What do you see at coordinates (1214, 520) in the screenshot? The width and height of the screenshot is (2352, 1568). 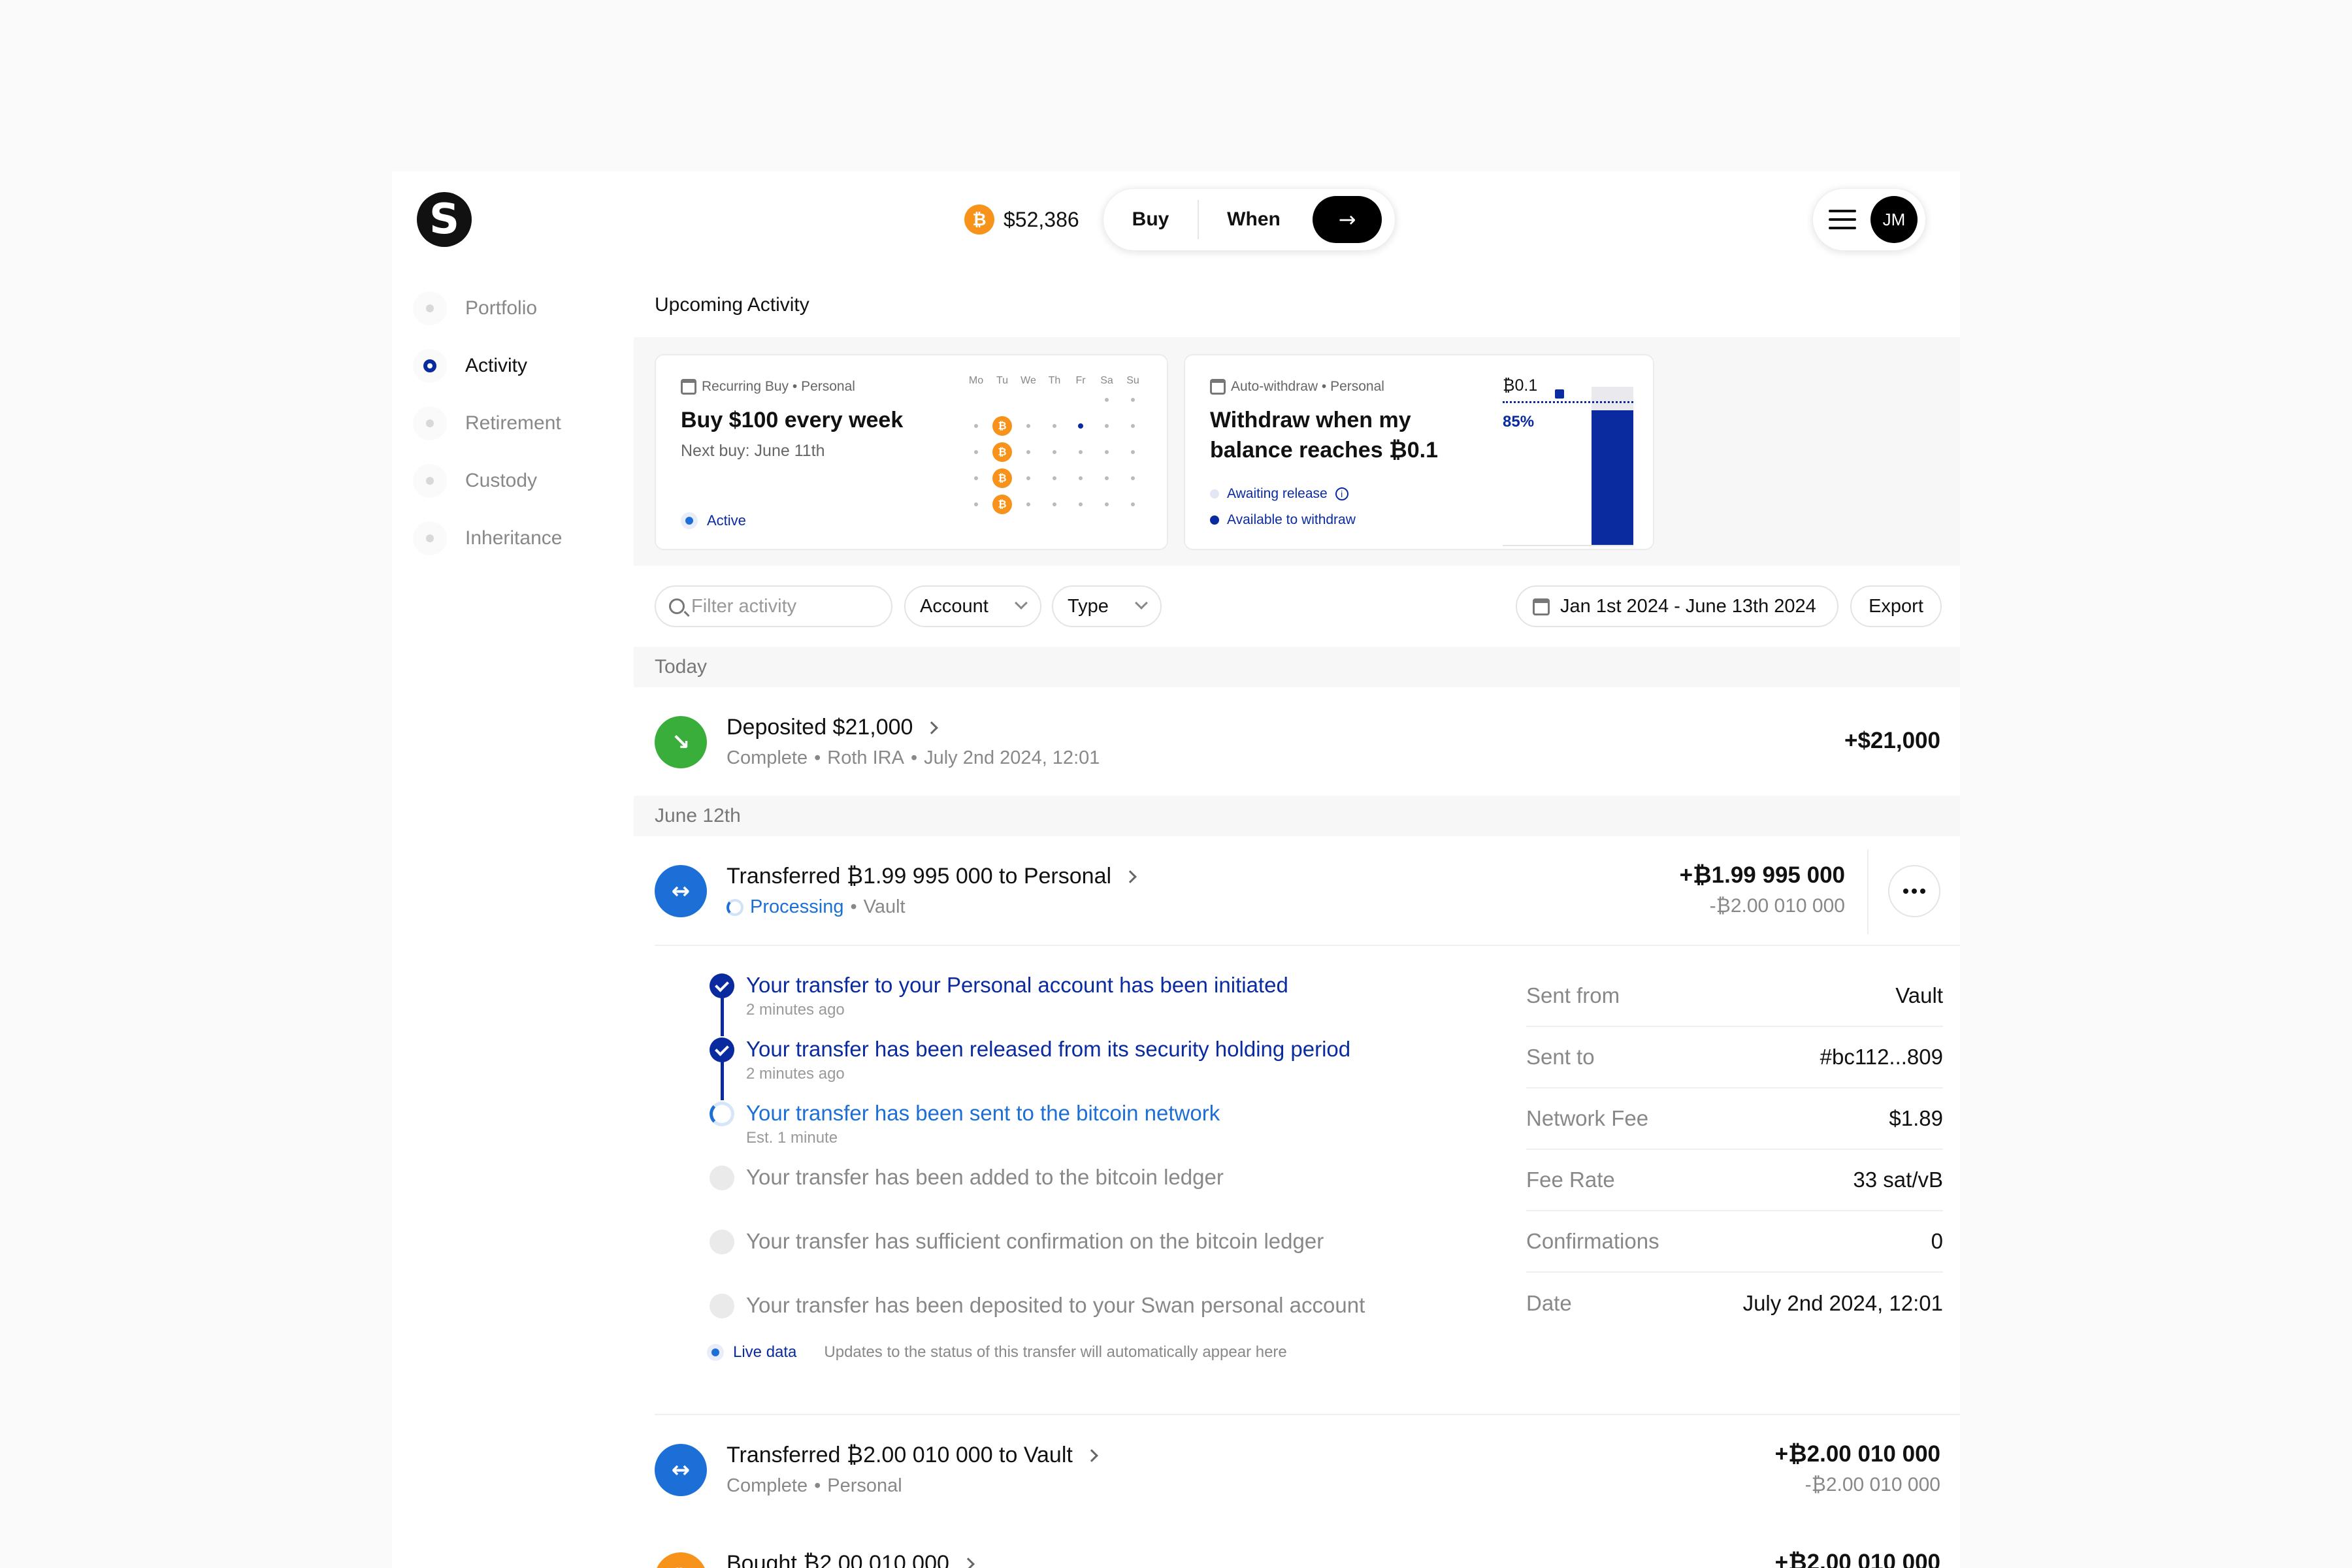 I see `legend-dot-icon` at bounding box center [1214, 520].